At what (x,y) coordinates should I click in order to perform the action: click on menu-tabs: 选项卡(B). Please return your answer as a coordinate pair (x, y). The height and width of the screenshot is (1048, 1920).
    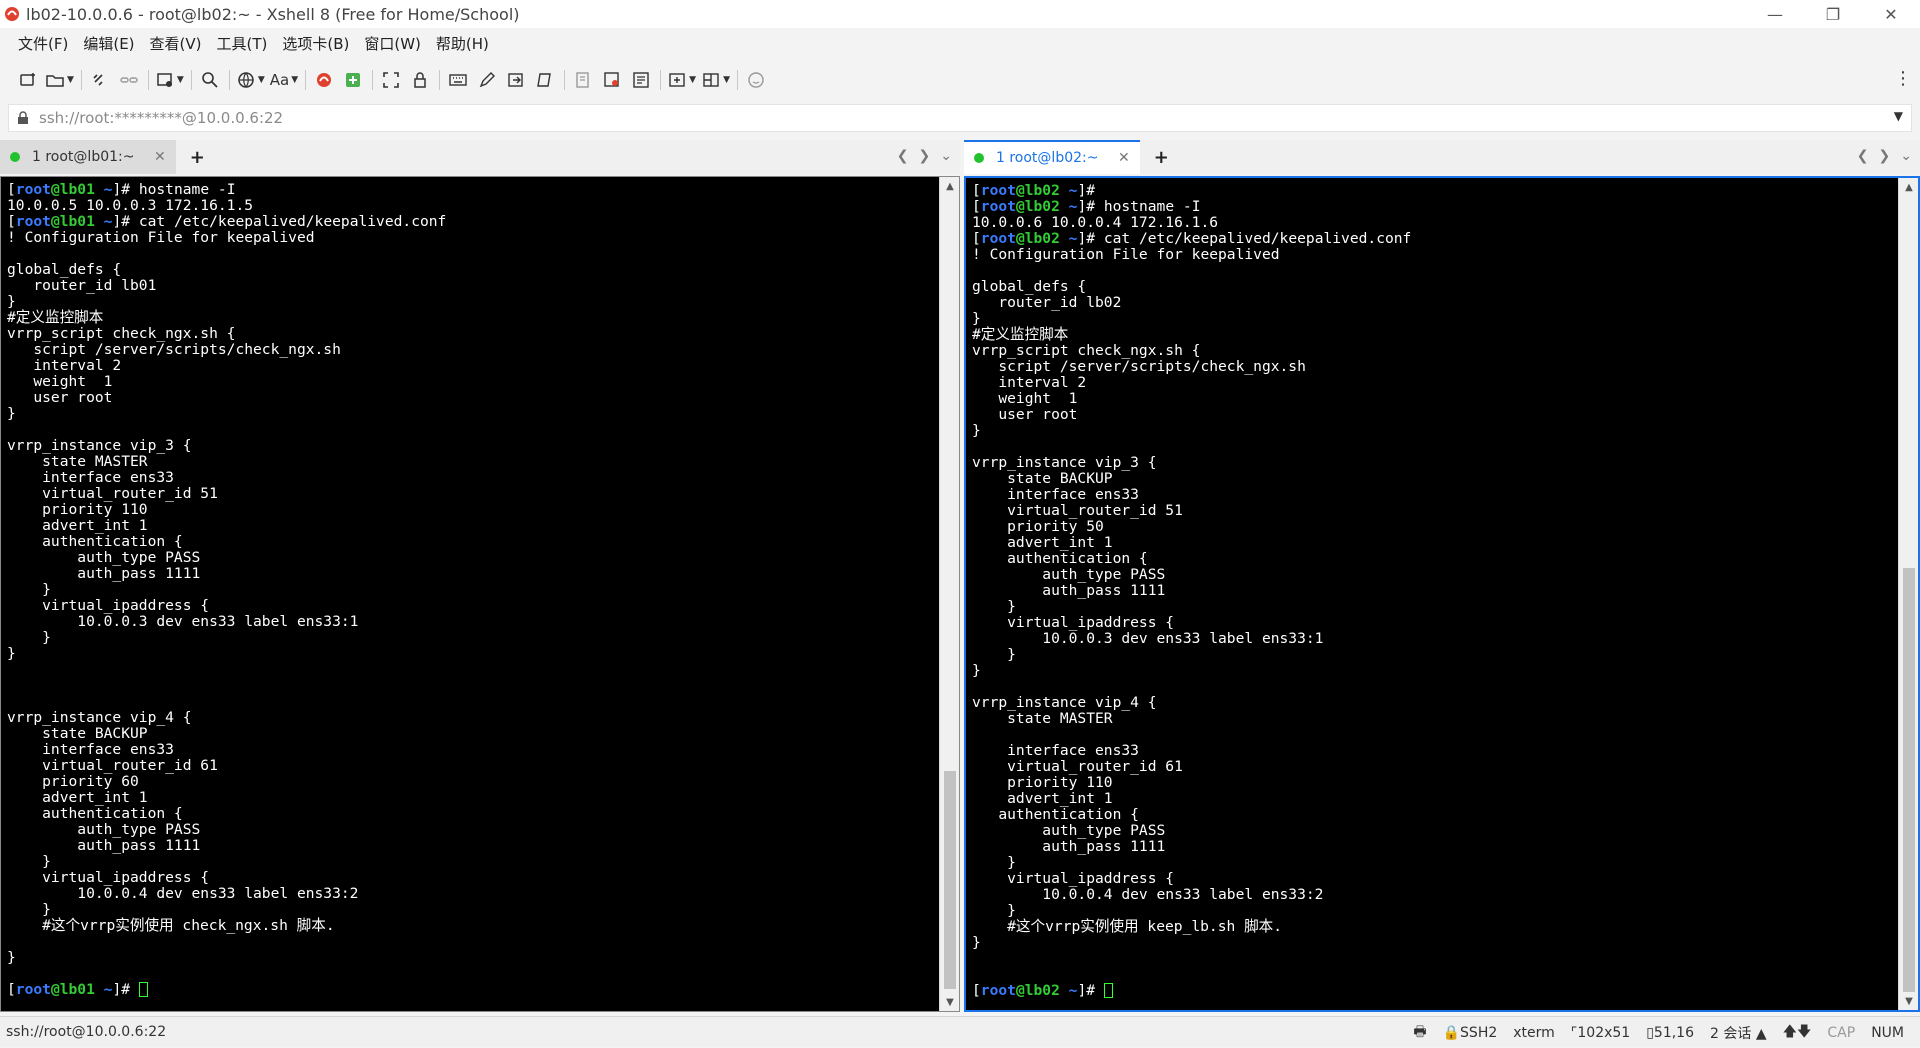
    Looking at the image, I should click on (315, 43).